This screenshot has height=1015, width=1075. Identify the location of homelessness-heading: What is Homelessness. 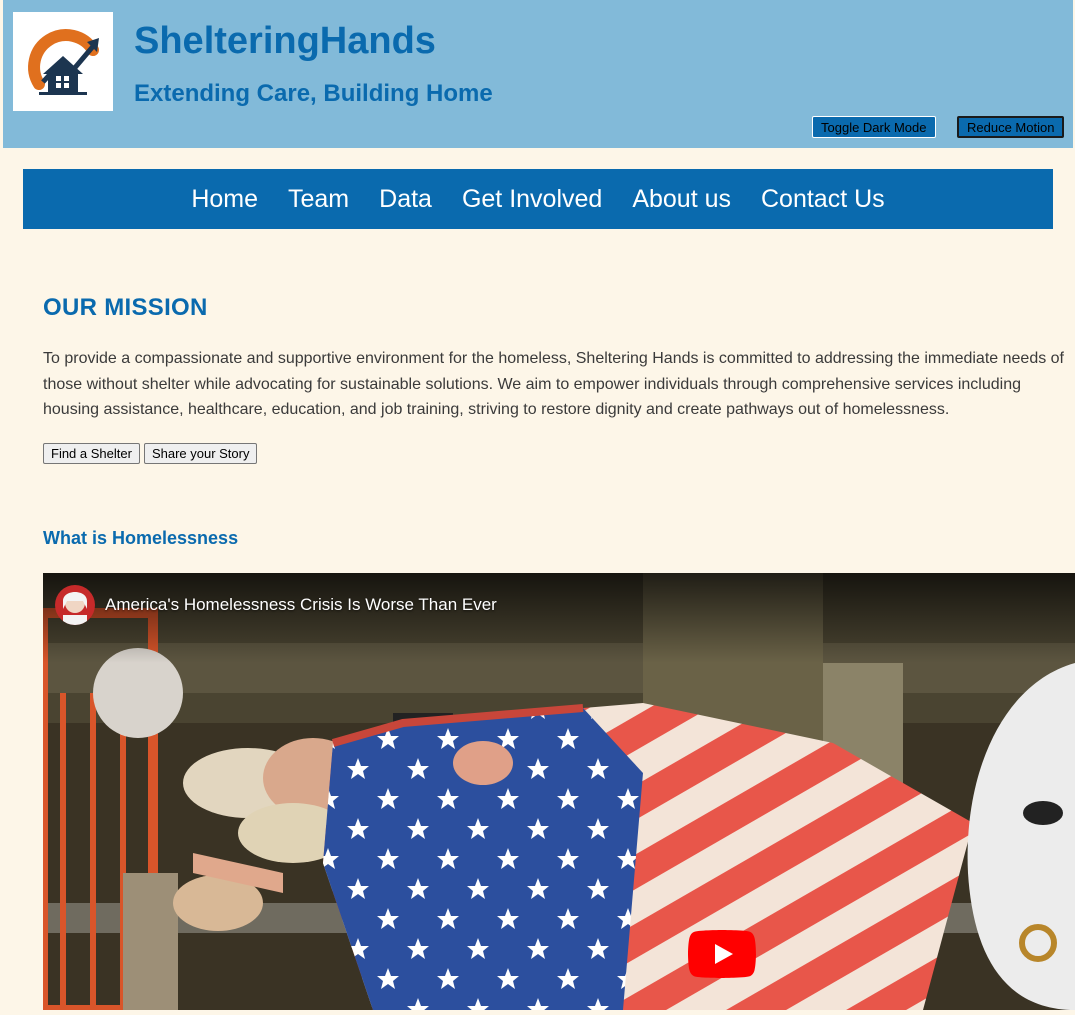
(141, 538).